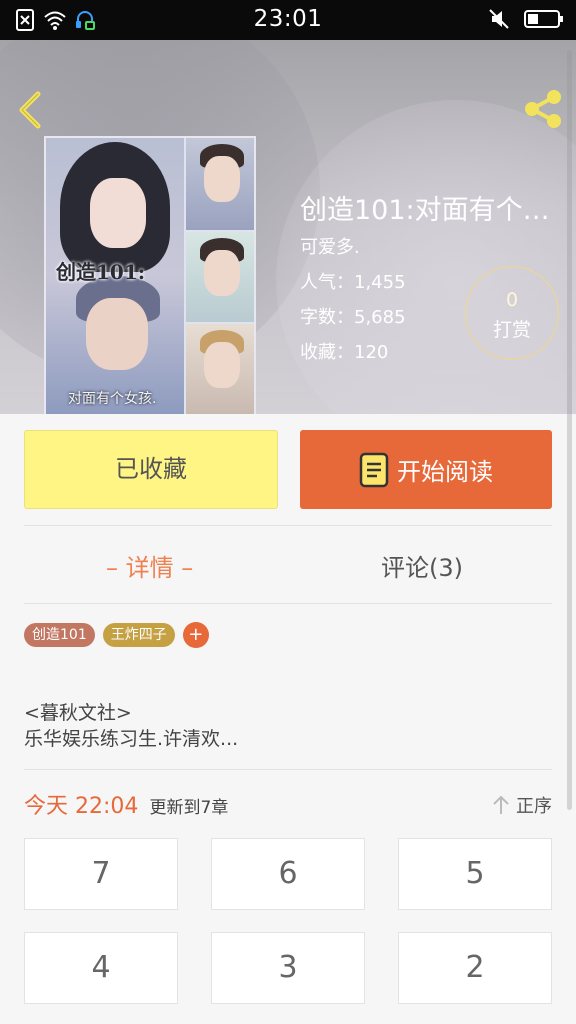 Image resolution: width=576 pixels, height=1024 pixels. Describe the element at coordinates (101, 968) in the screenshot. I see `chapter-button: 4` at that location.